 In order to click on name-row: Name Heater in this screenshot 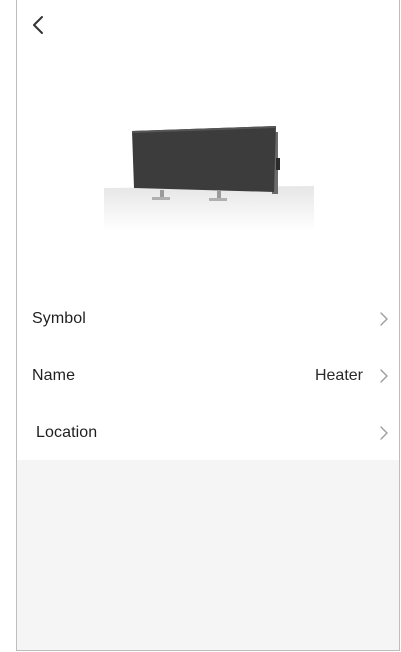, I will do `click(208, 375)`.